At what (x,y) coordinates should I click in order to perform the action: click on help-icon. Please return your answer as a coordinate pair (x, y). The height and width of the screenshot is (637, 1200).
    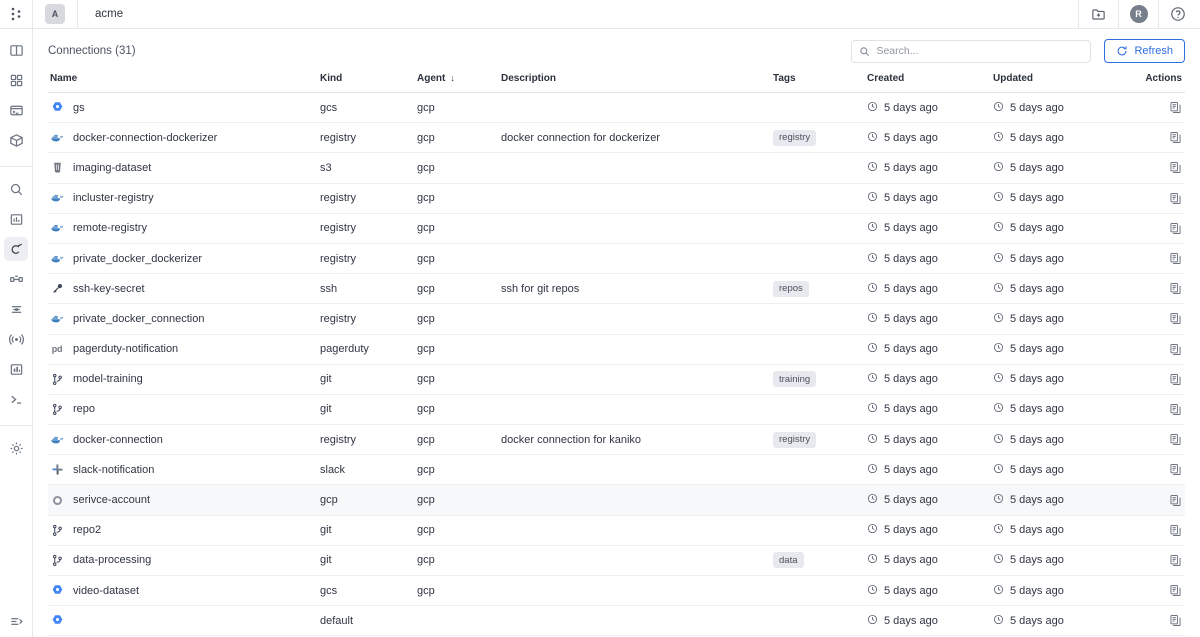
    Looking at the image, I should click on (1179, 14).